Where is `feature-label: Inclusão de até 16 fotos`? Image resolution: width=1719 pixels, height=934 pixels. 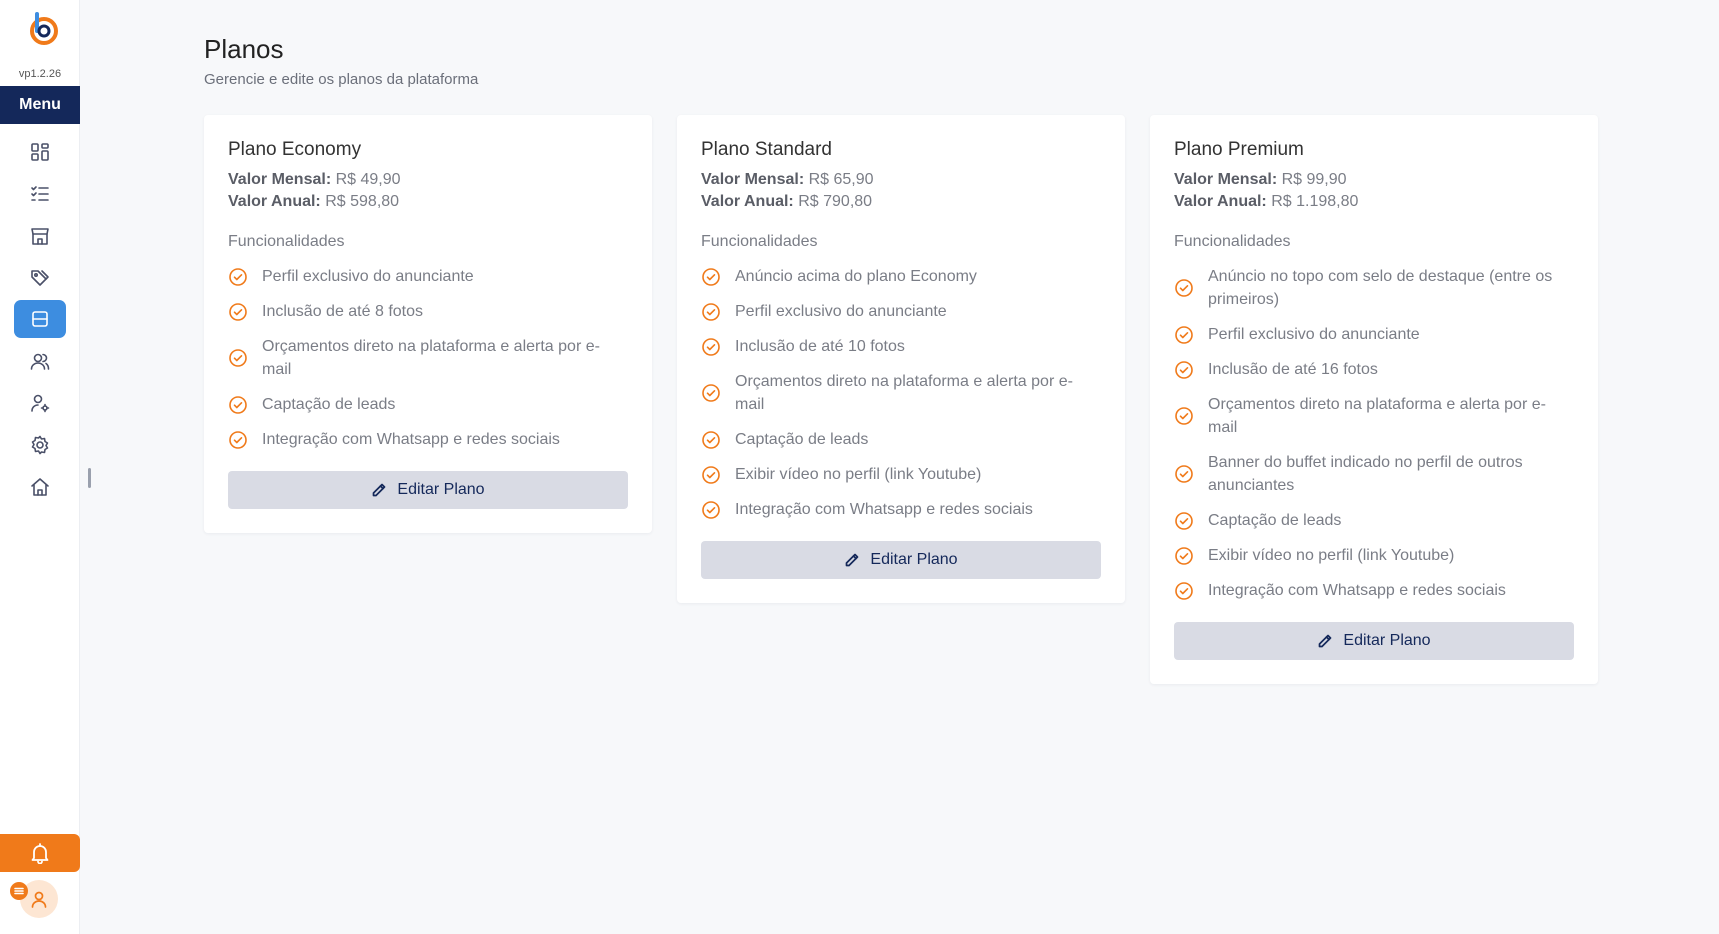
feature-label: Inclusão de até 16 fotos is located at coordinates (1293, 369).